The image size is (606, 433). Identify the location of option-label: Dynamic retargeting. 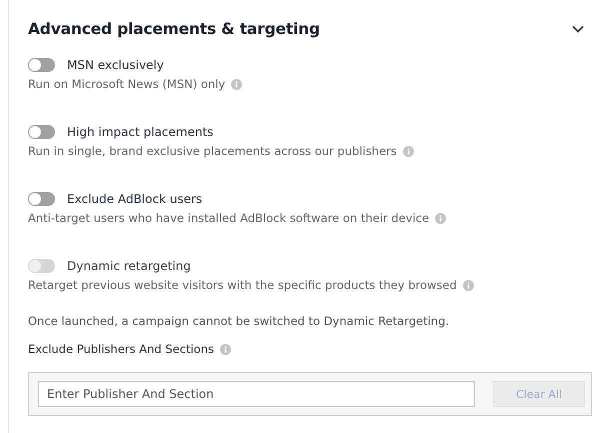
(129, 266).